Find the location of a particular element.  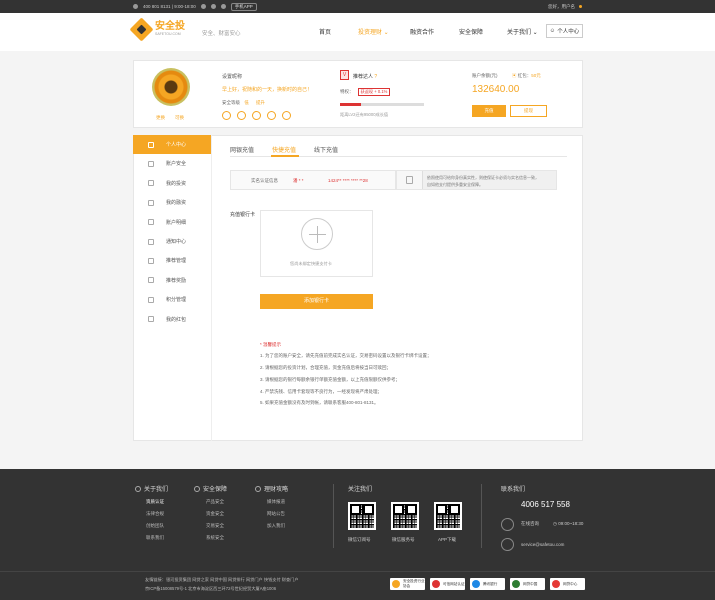

footer-email: service@safetou.com is located at coordinates (542, 544).